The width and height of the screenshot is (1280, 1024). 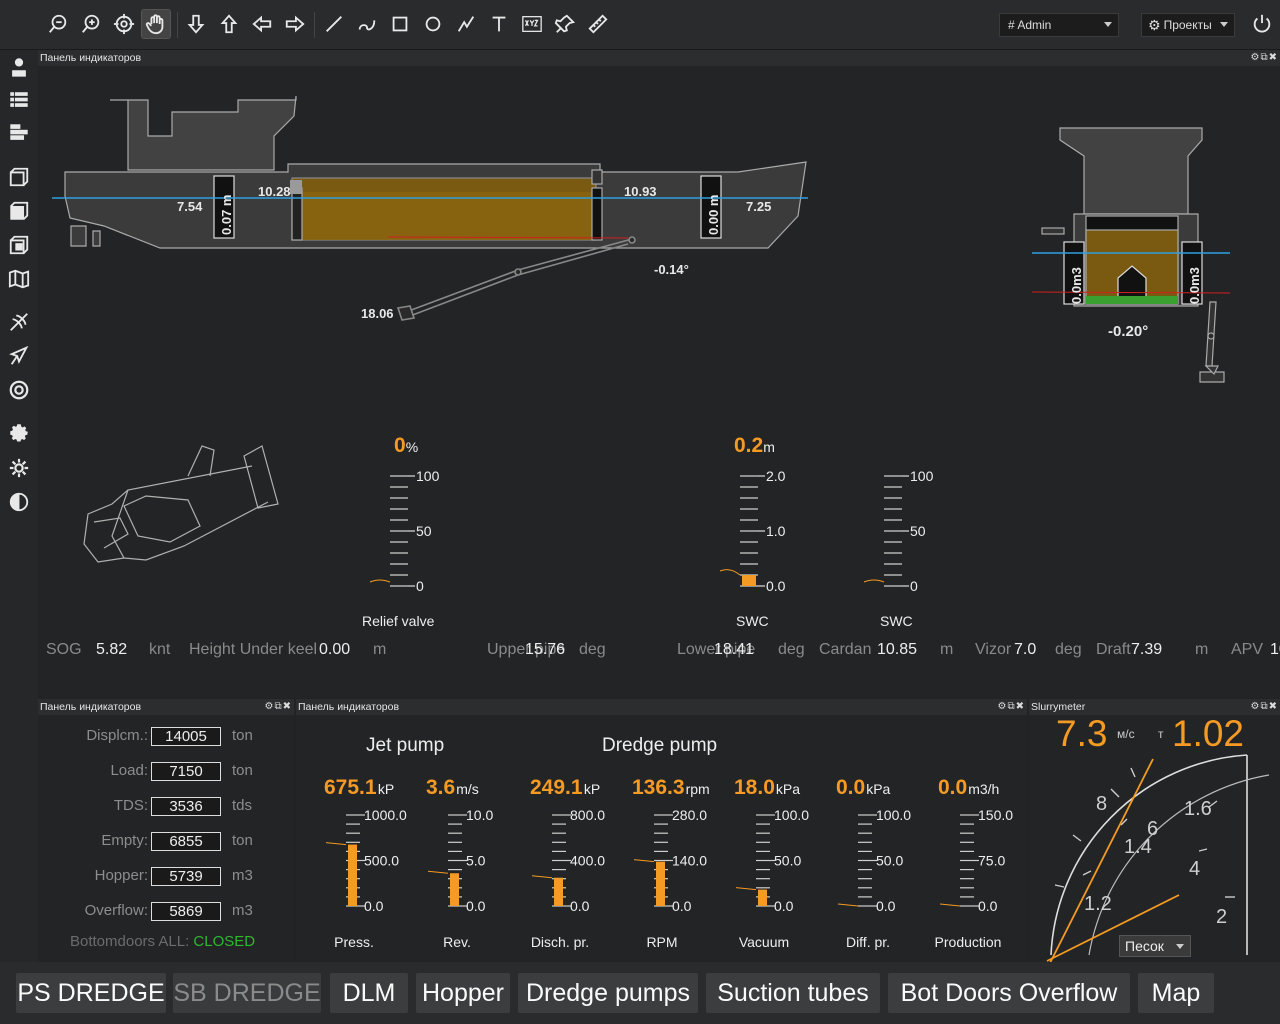 What do you see at coordinates (424, 531) in the screenshot?
I see `gauge-tick-label: 50` at bounding box center [424, 531].